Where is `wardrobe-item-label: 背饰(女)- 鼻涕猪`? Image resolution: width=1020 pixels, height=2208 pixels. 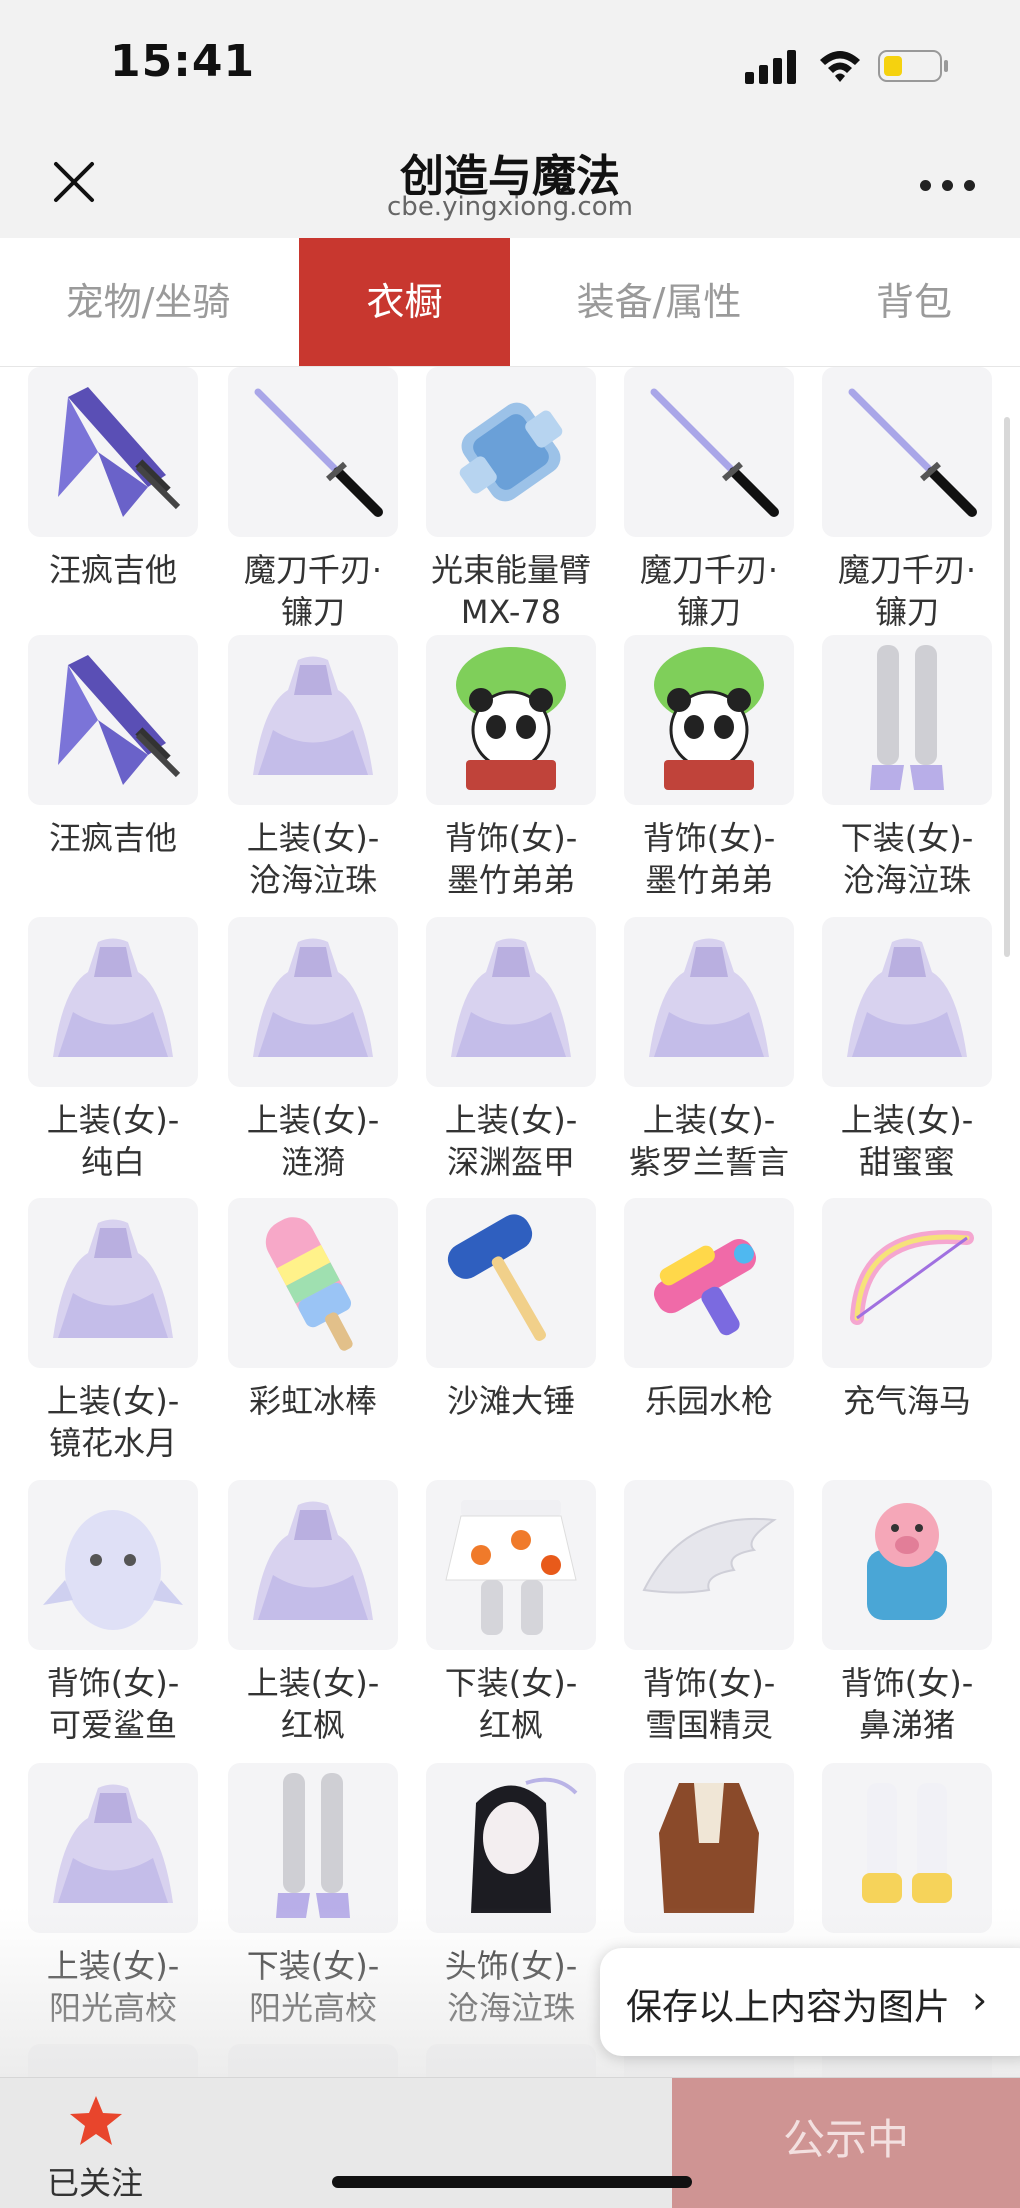
wardrobe-item-label: 背饰(女)- 鼻涕猪 is located at coordinates (907, 1704).